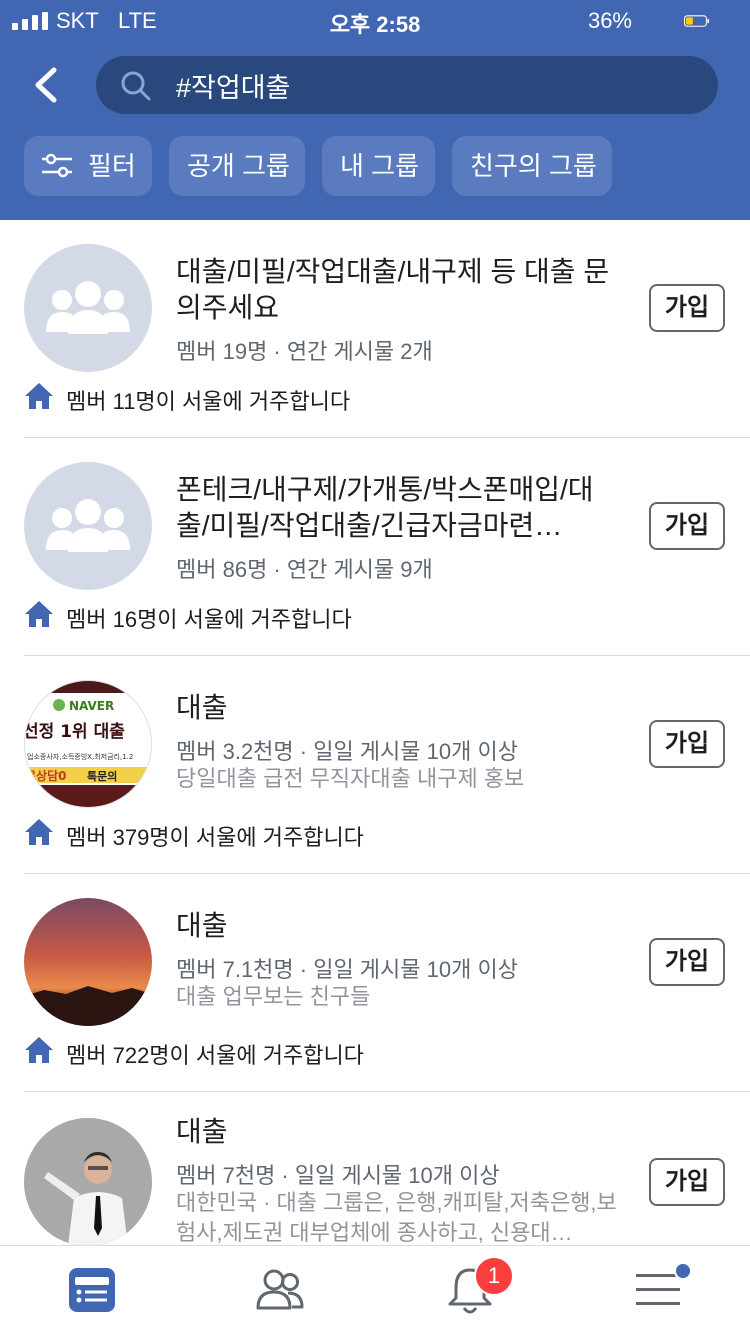 This screenshot has height=1335, width=750. I want to click on filter-sliders-icon, so click(57, 165).